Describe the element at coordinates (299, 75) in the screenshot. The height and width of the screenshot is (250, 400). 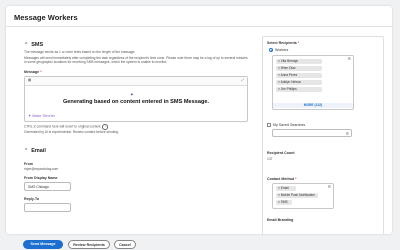
I see `worker-pill: × Anna Perez` at that location.